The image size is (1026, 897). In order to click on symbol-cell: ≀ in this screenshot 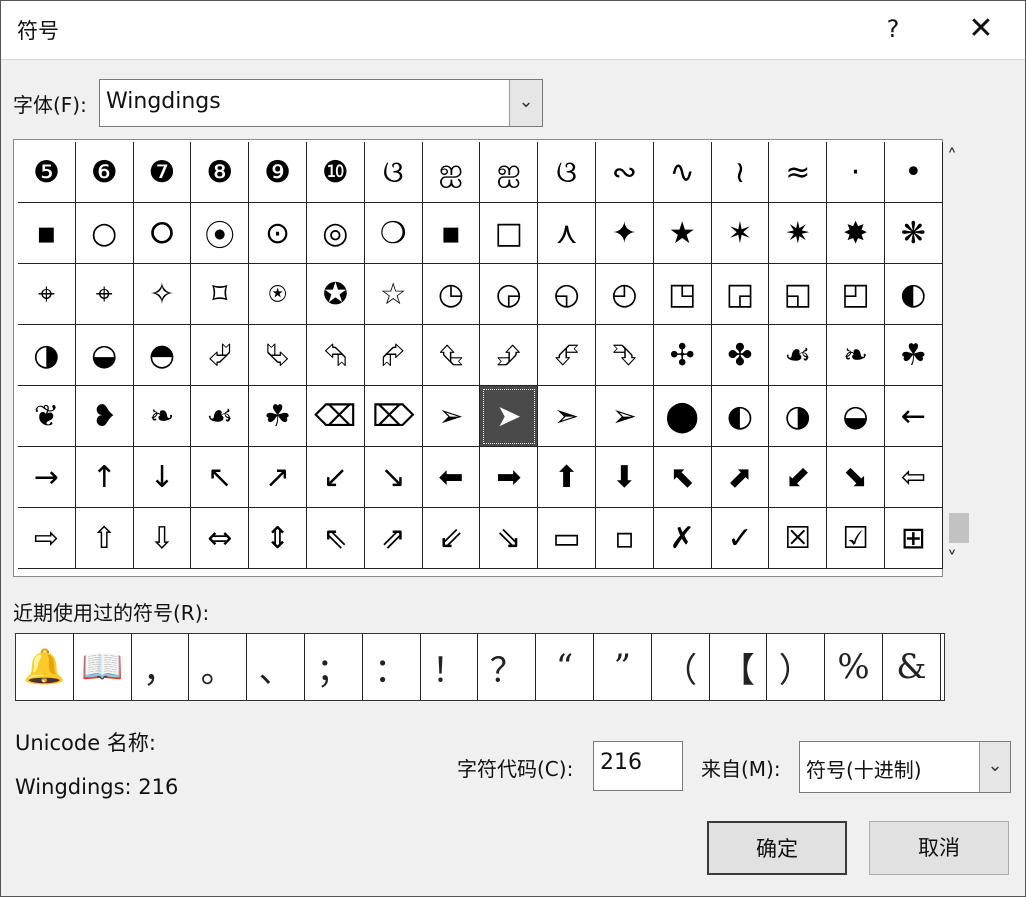, I will do `click(740, 172)`.